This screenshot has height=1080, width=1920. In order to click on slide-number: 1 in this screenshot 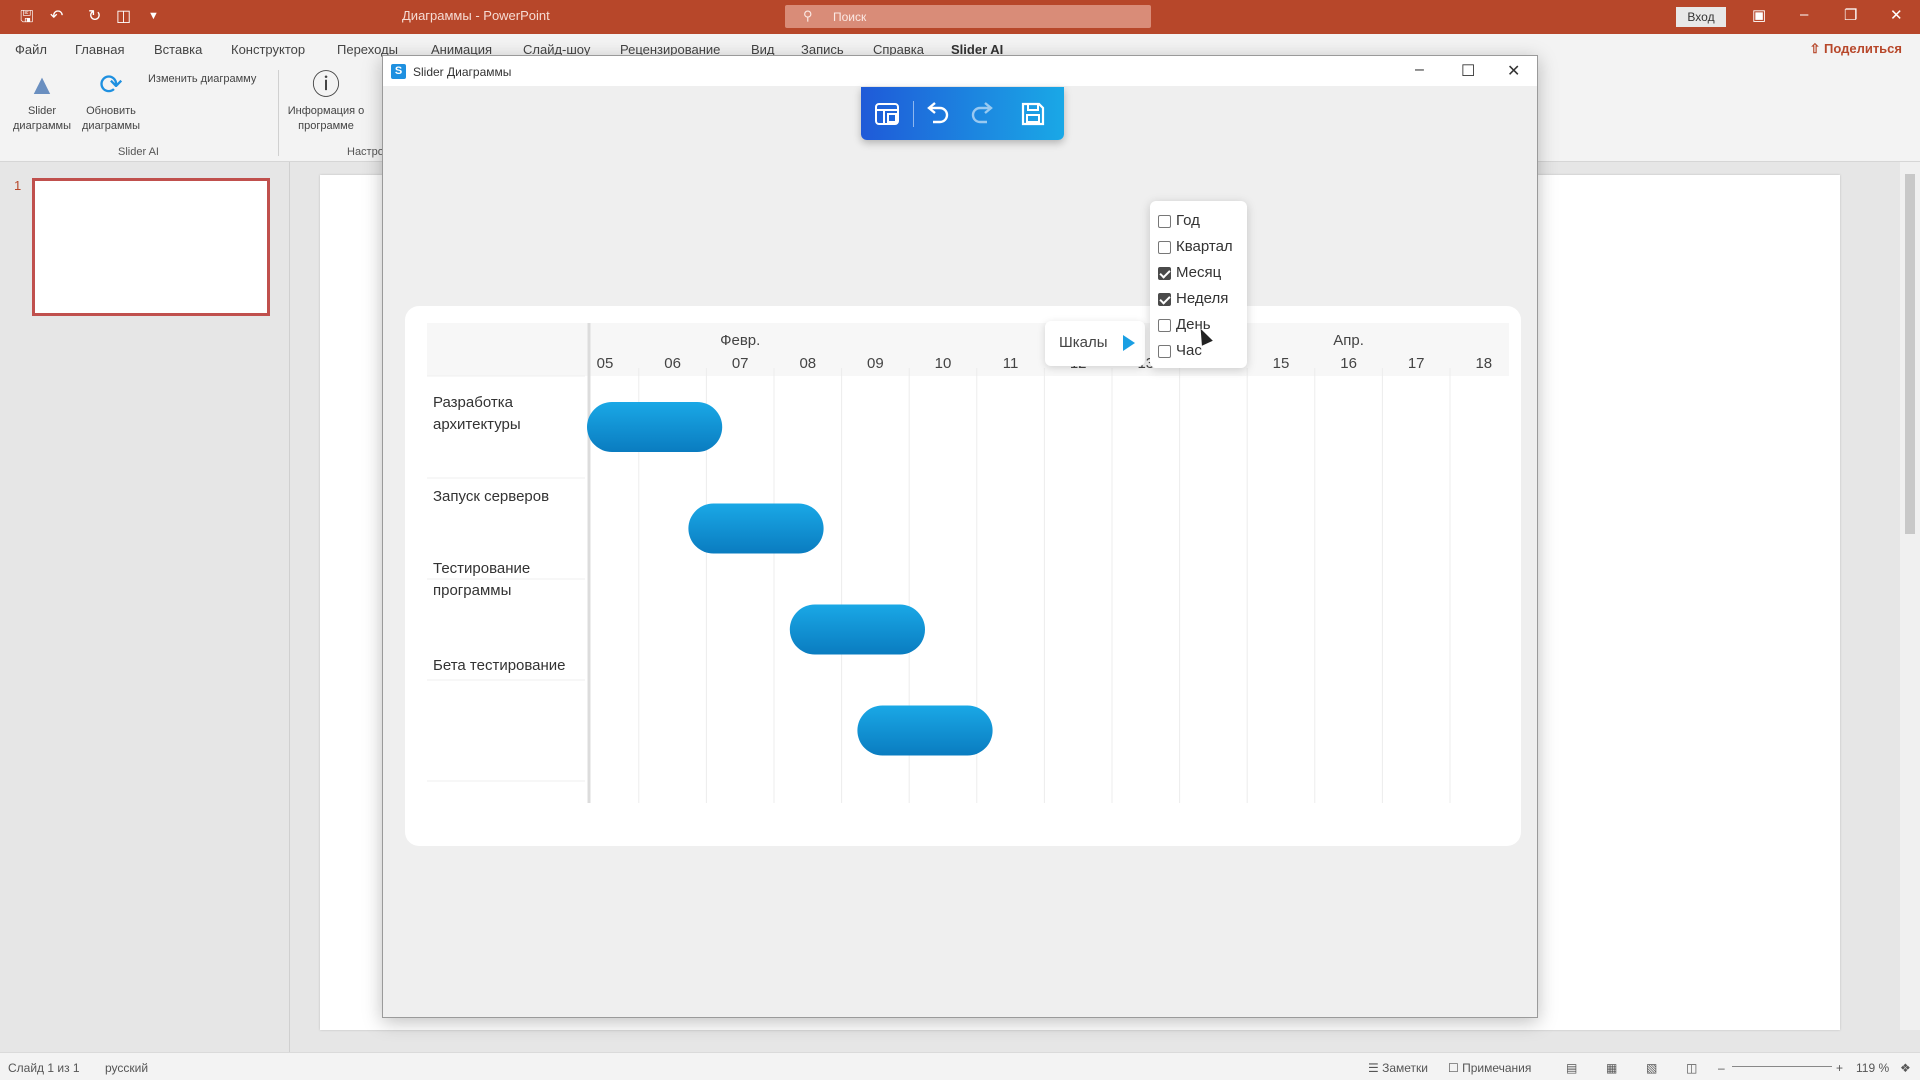, I will do `click(18, 185)`.